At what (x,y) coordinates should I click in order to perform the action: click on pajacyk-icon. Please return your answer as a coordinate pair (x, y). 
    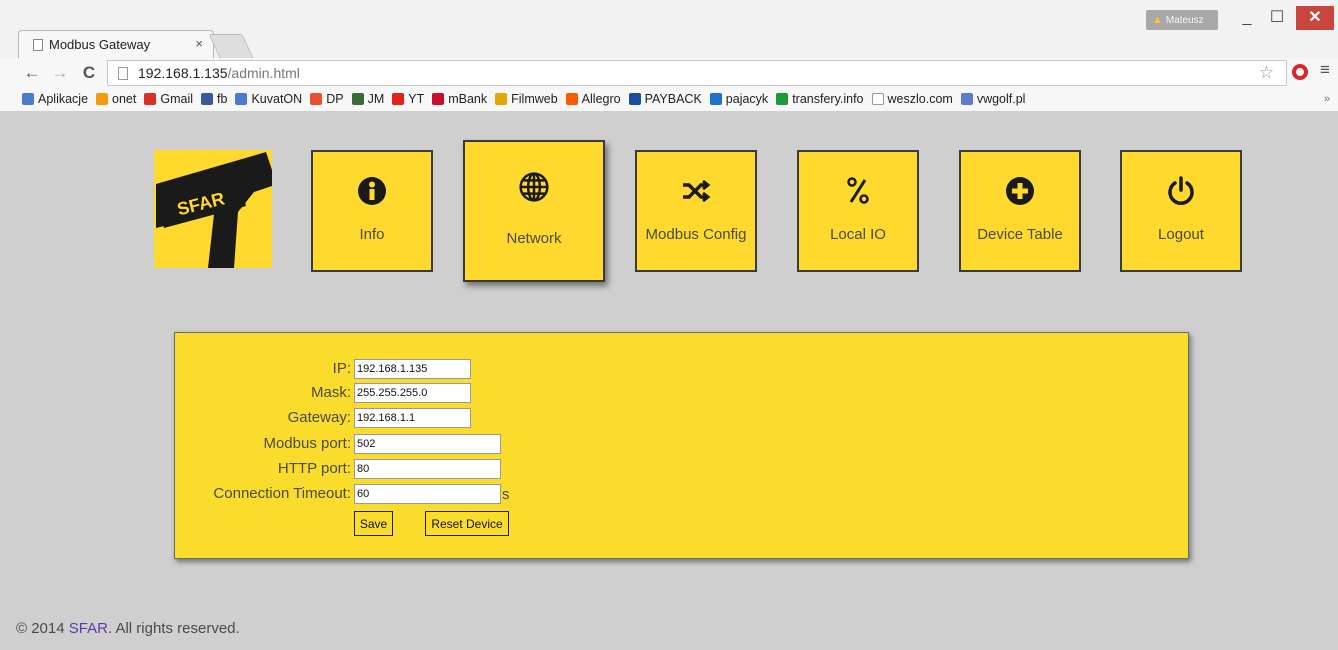
    Looking at the image, I should click on (715, 99).